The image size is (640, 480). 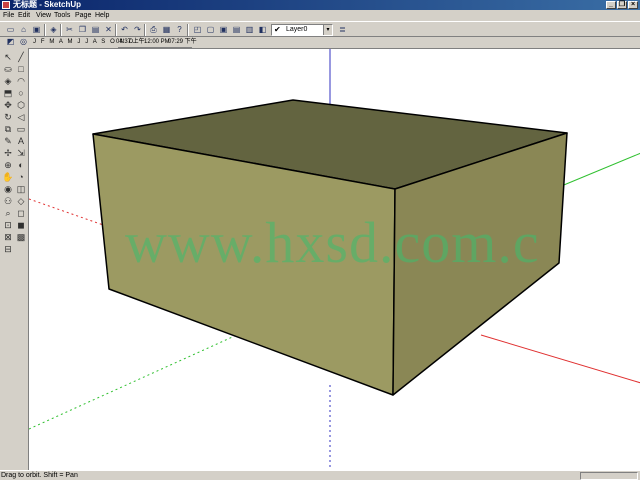 I want to click on section-plane-icon: ◐, so click(x=21, y=165).